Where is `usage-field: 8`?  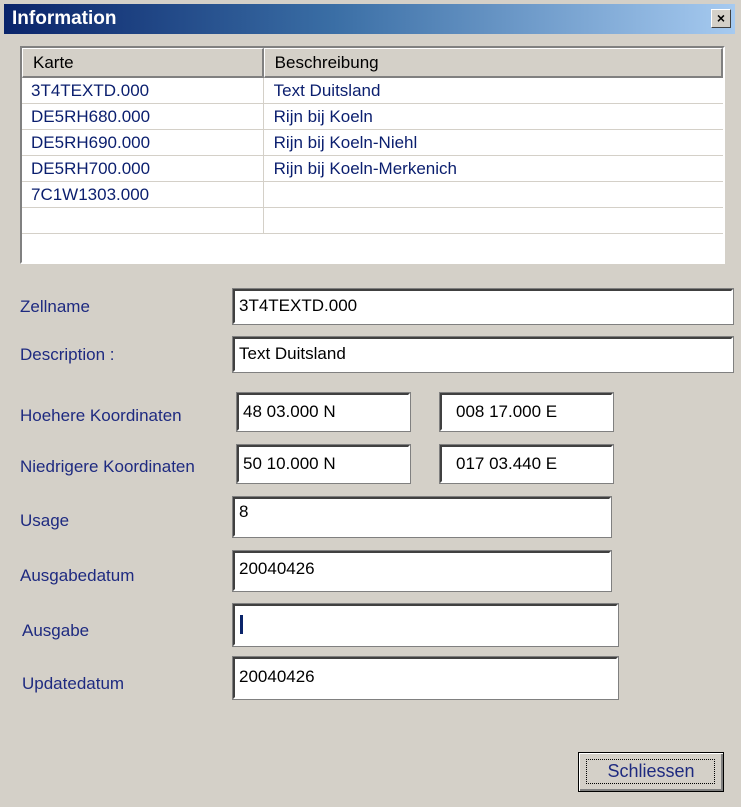
usage-field: 8 is located at coordinates (422, 517).